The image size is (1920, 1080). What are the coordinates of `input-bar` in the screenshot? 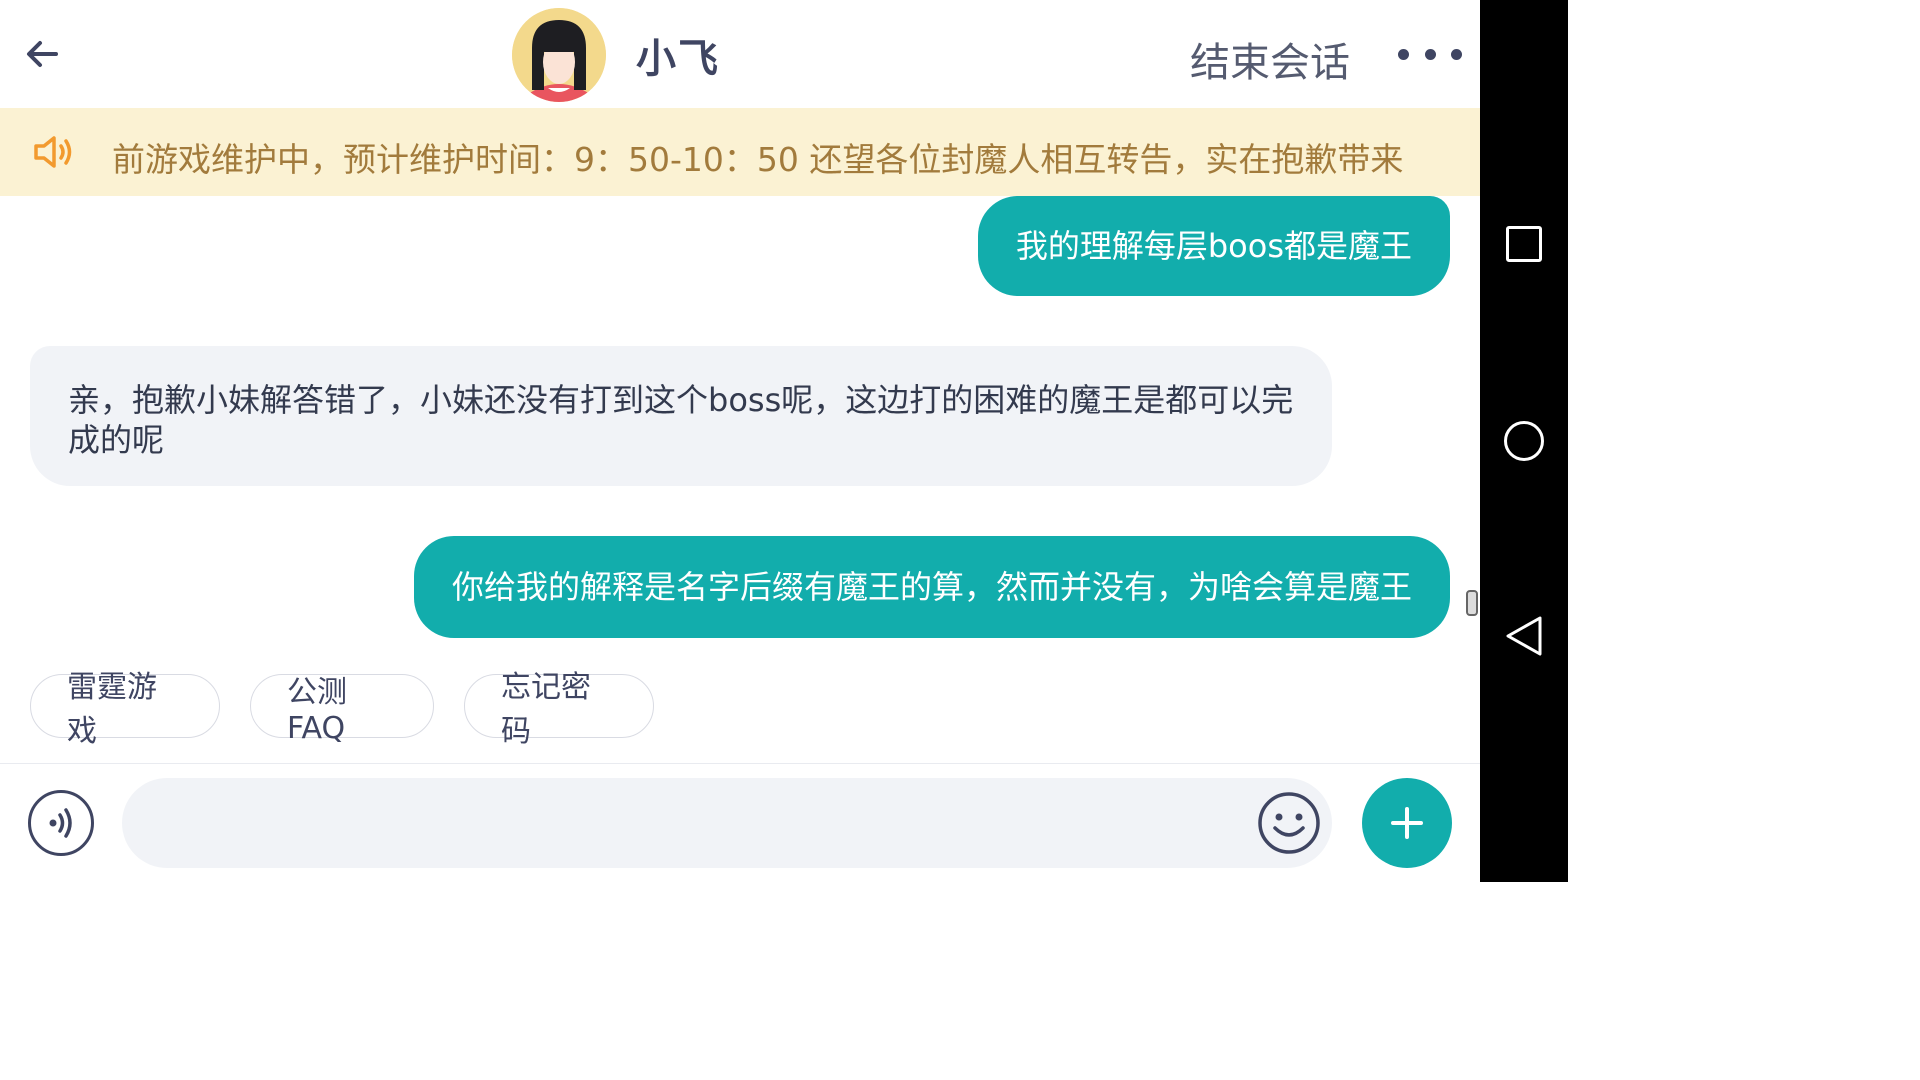 It's located at (740, 823).